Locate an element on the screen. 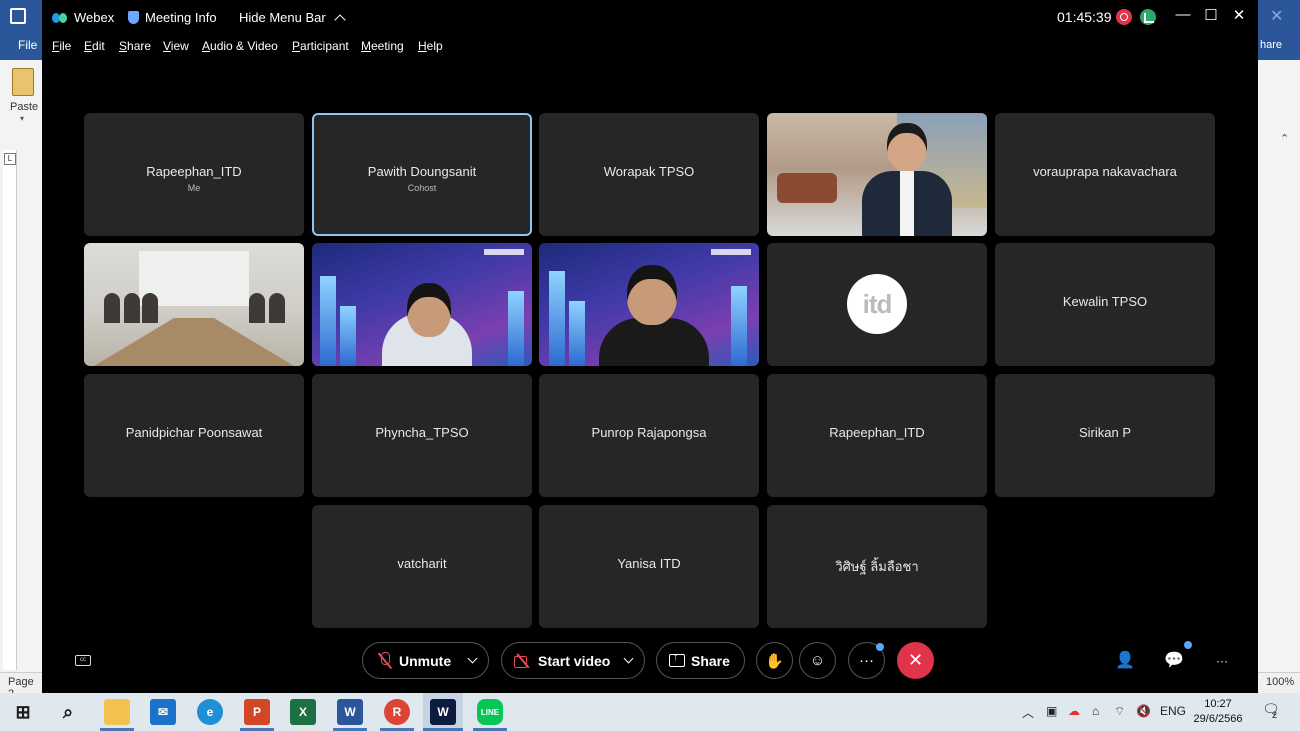  volume-muted-icon: 🔇 is located at coordinates (1143, 711).